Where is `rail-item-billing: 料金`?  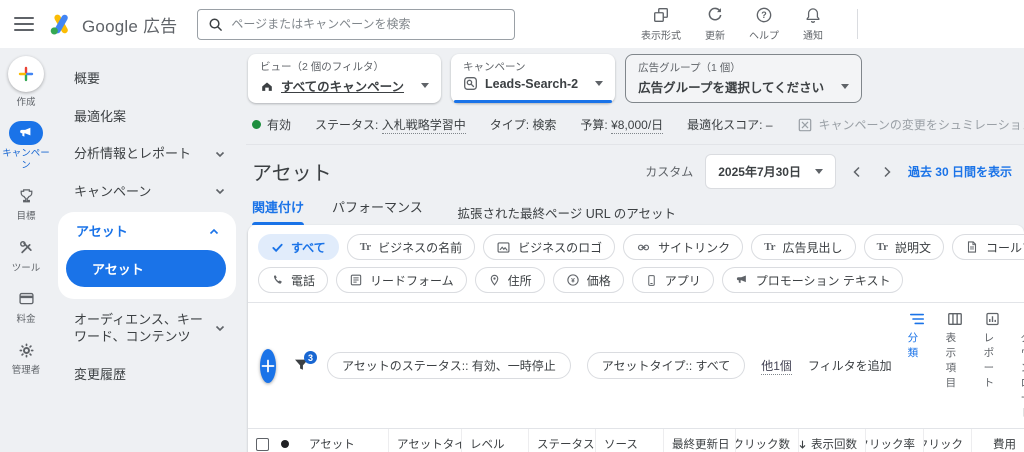
rail-item-billing: 料金 is located at coordinates (26, 306).